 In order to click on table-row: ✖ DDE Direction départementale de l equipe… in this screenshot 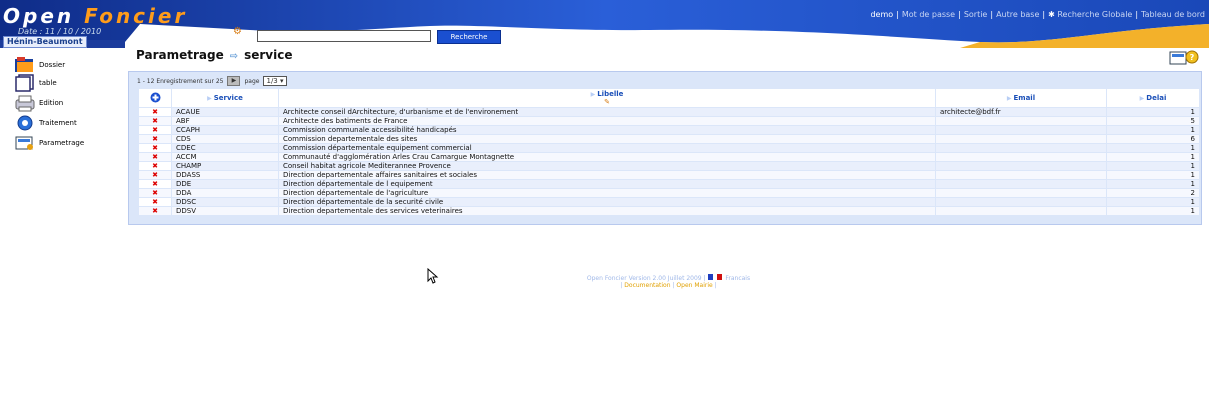, I will do `click(669, 184)`.